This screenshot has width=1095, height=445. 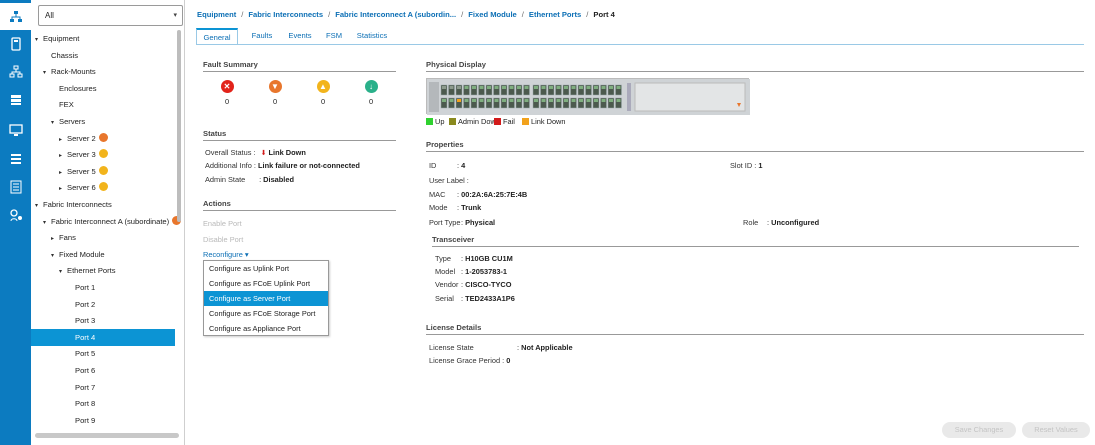 I want to click on tree-node-servers: ▾ Servers, so click(x=103, y=121).